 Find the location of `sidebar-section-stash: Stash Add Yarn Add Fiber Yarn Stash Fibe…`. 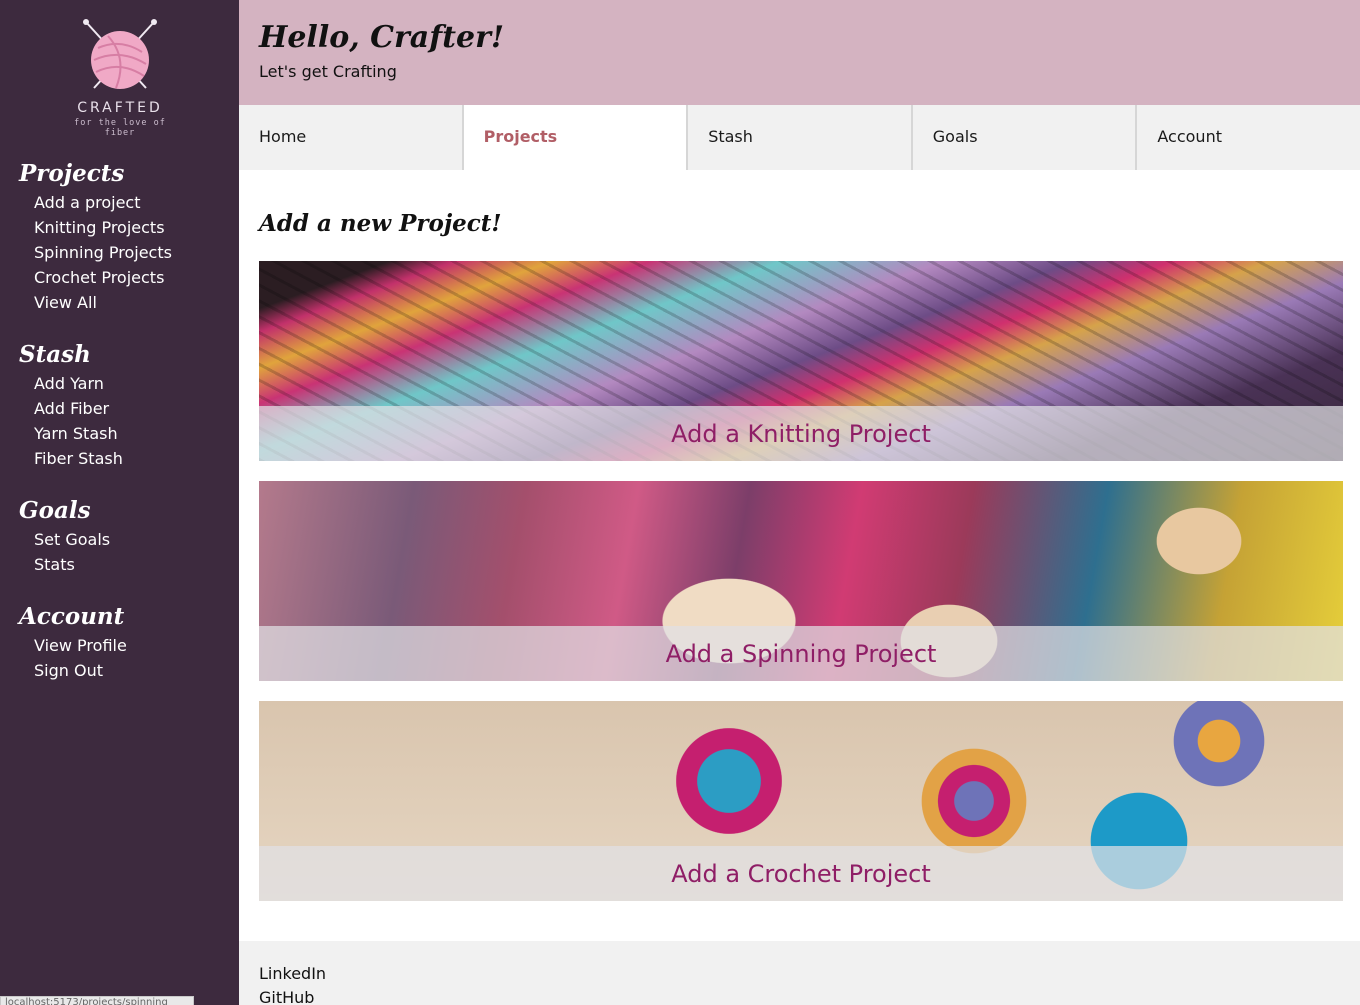

sidebar-section-stash: Stash Add Yarn Add Fiber Yarn Stash Fibe… is located at coordinates (71, 406).